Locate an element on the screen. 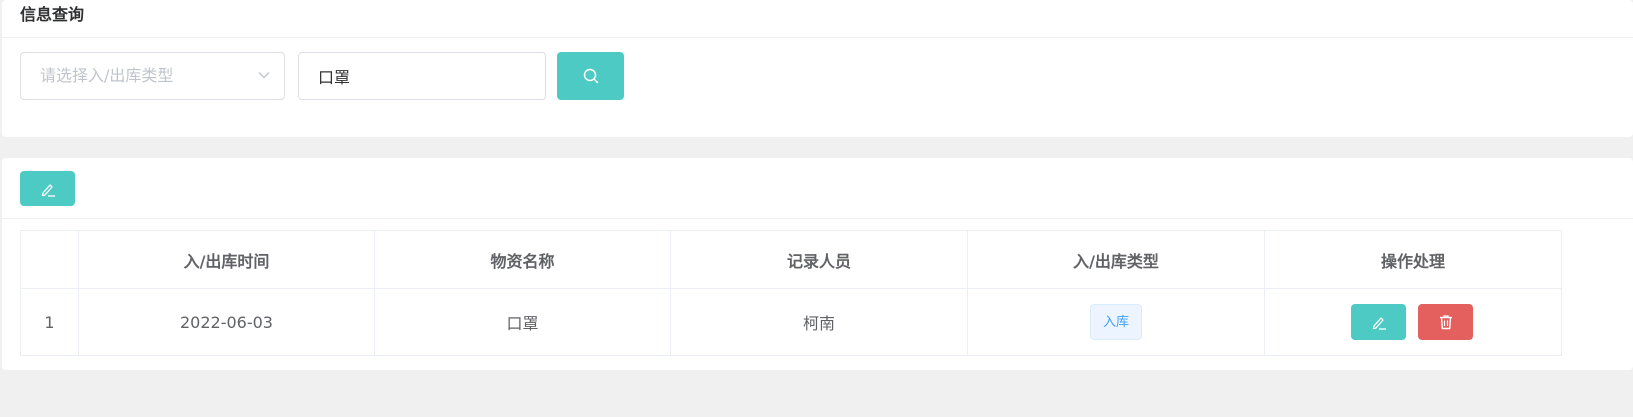 The height and width of the screenshot is (417, 1633). add-record-button is located at coordinates (47, 188).